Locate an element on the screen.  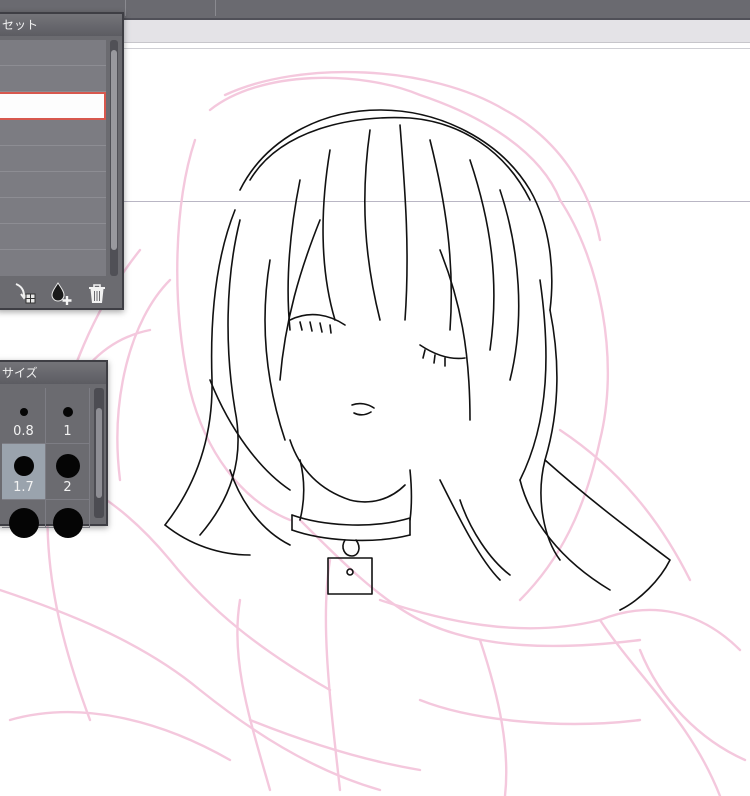
copy-preset-icon is located at coordinates (25, 293).